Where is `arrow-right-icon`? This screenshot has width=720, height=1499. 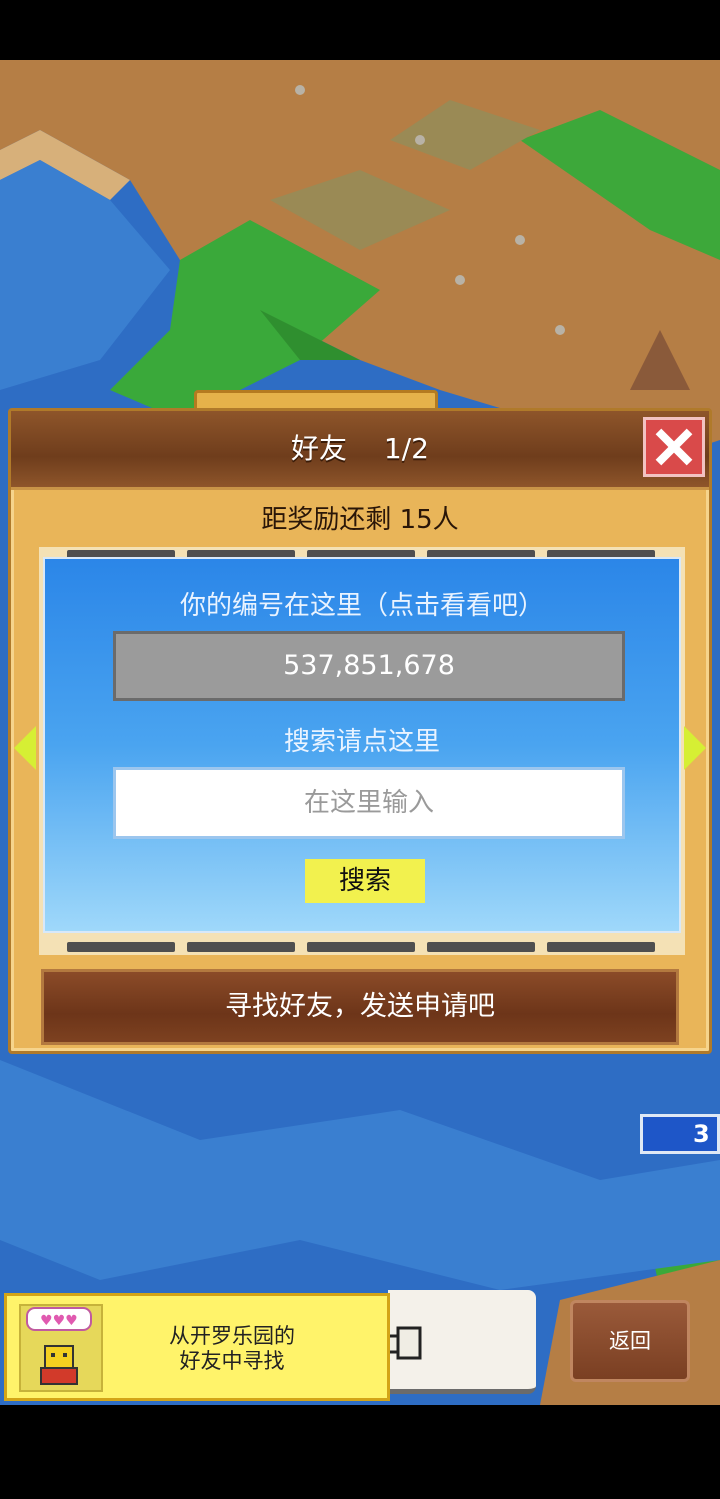 arrow-right-icon is located at coordinates (695, 748).